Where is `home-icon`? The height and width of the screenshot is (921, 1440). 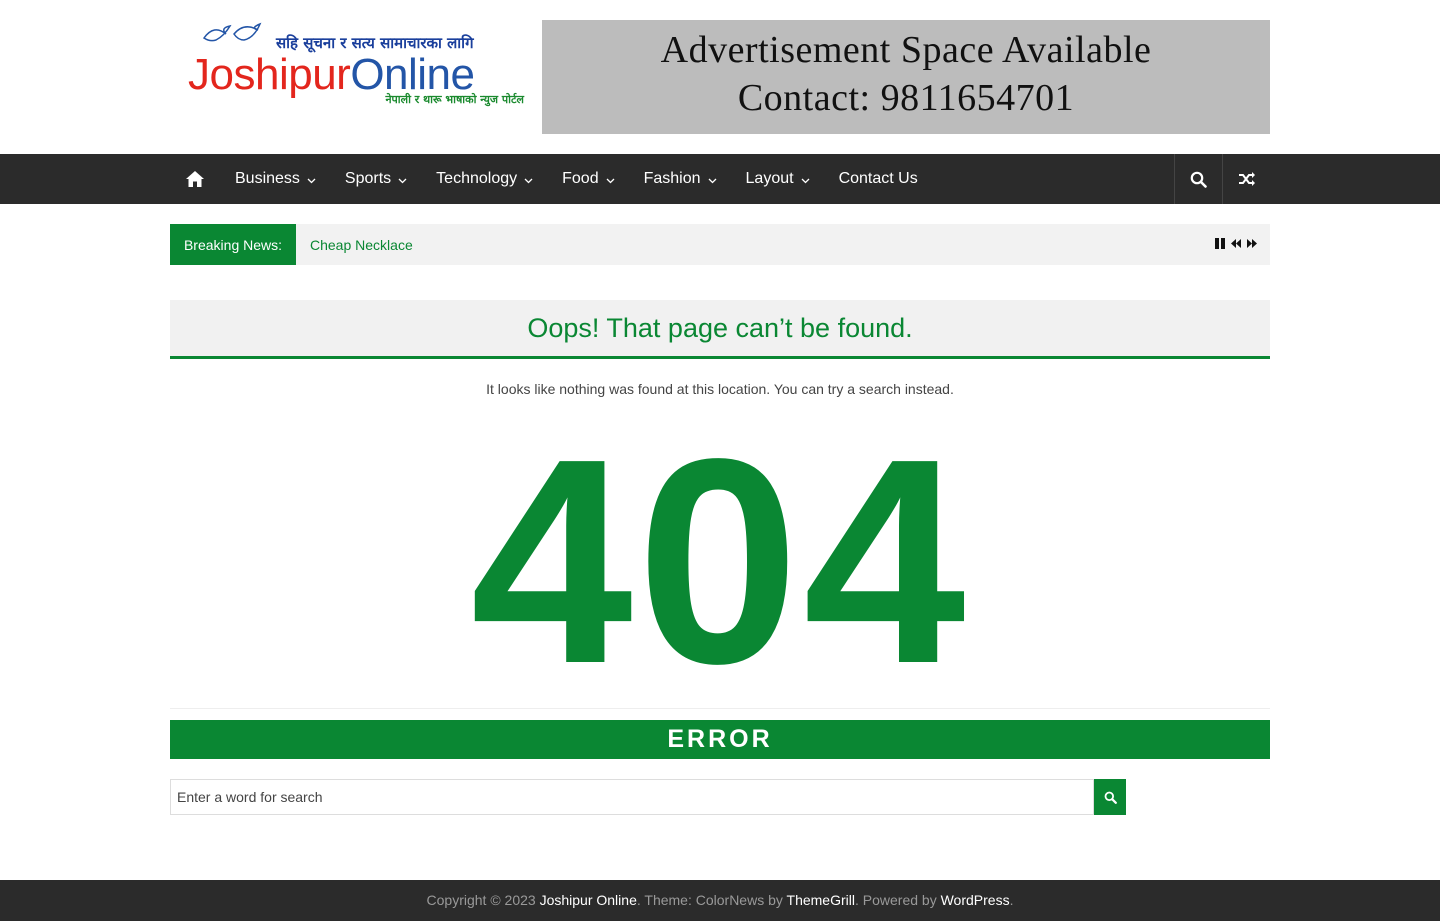 home-icon is located at coordinates (195, 179).